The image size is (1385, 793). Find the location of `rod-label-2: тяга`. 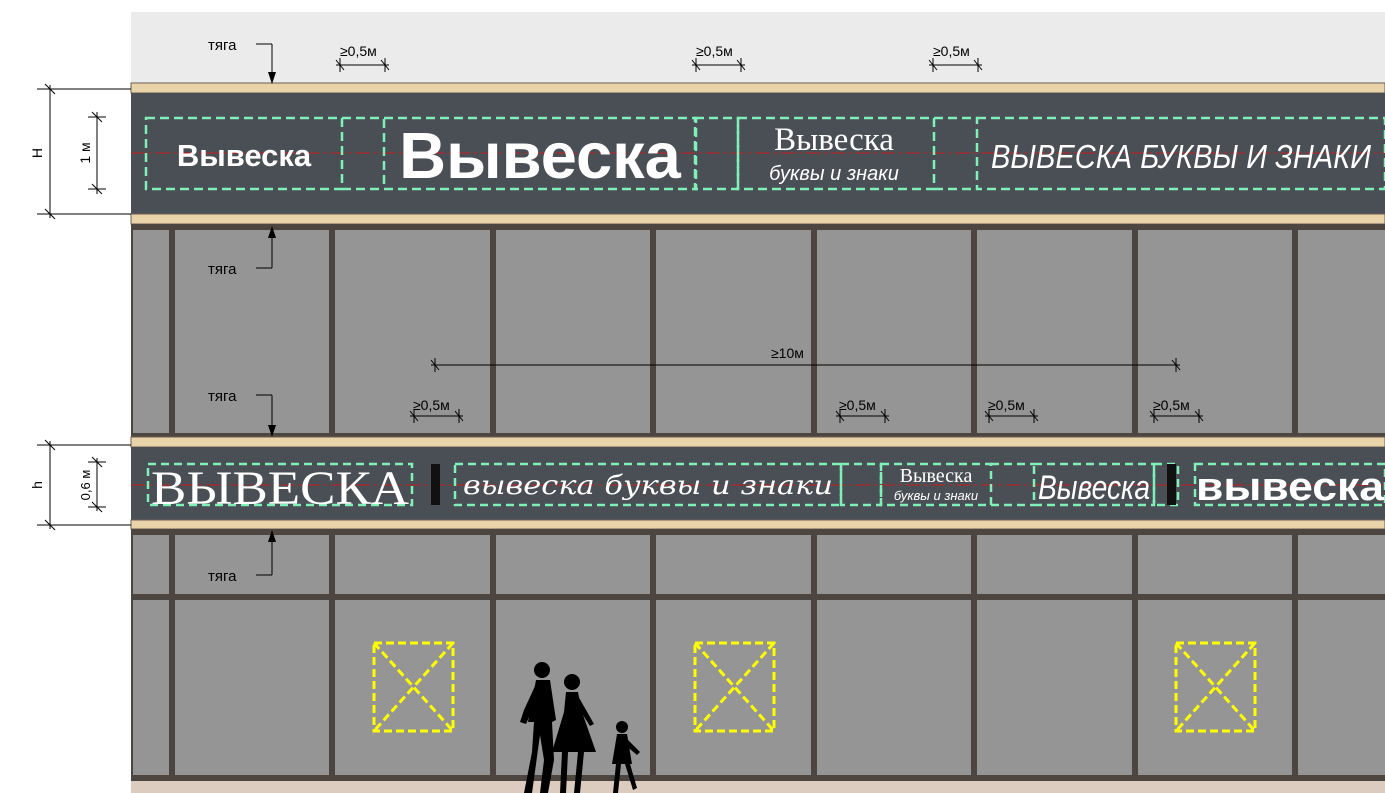

rod-label-2: тяга is located at coordinates (222, 269).